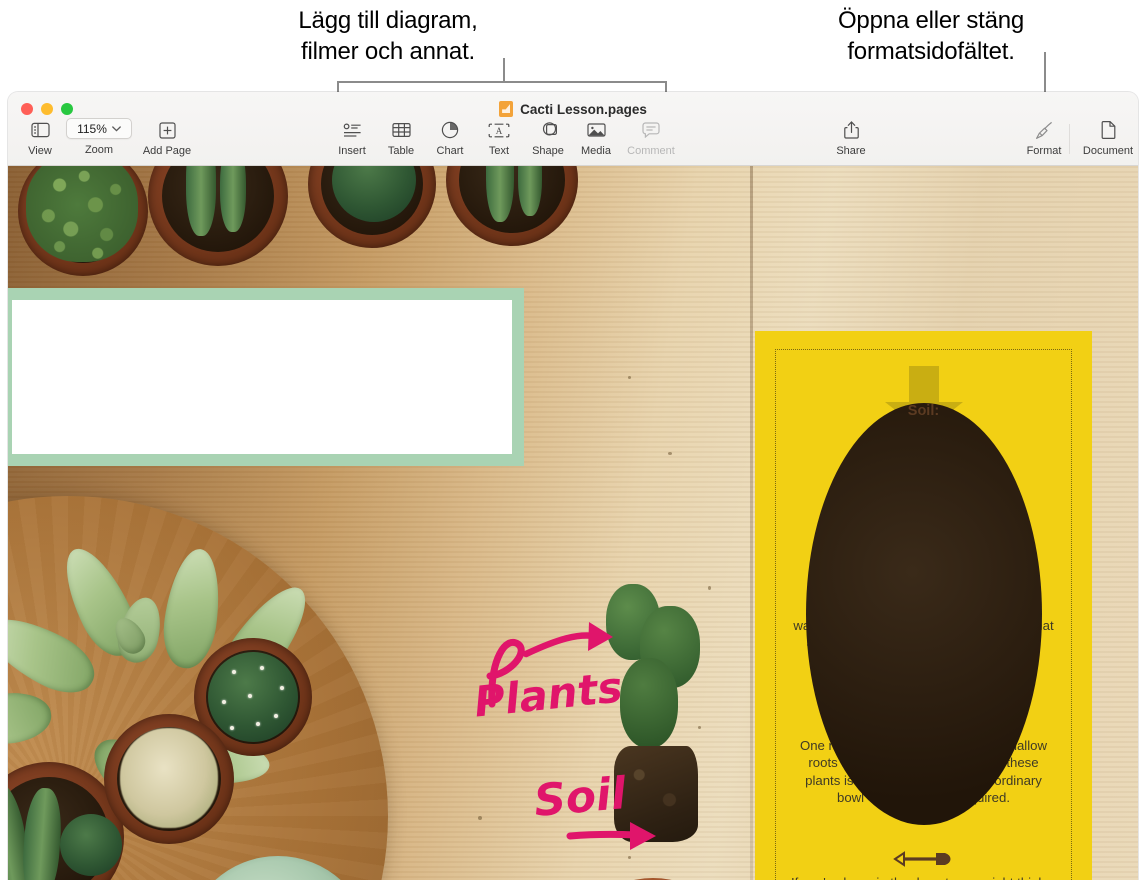  I want to click on page-title: Build a Dry Garden, so click(201, 377).